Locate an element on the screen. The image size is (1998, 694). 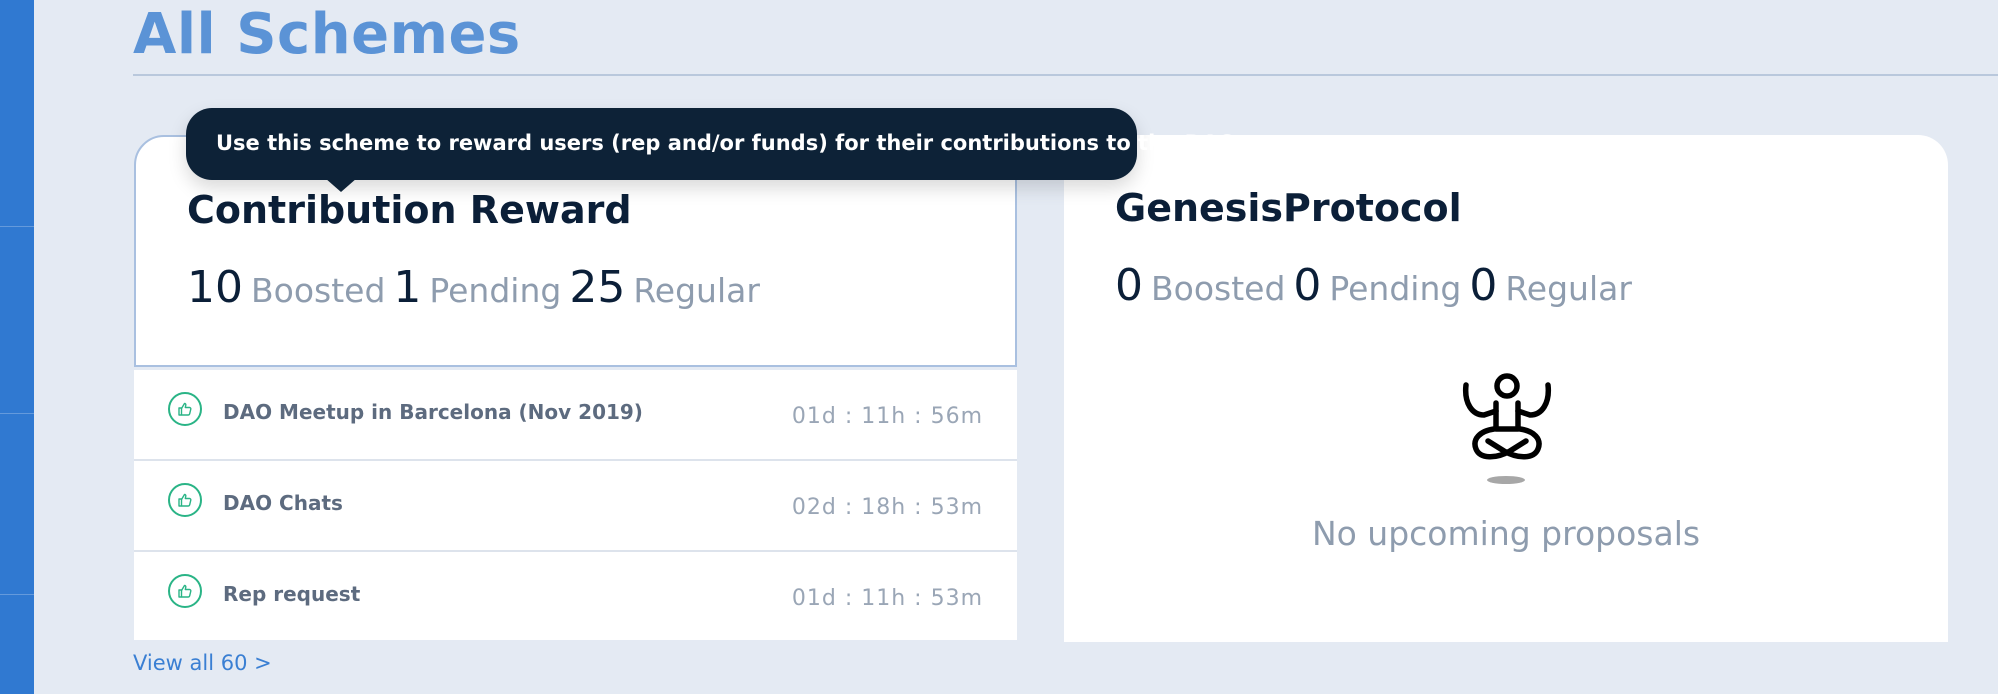
proposal-title: DAO Meetup in Barcelona (Nov 2019) is located at coordinates (433, 412).